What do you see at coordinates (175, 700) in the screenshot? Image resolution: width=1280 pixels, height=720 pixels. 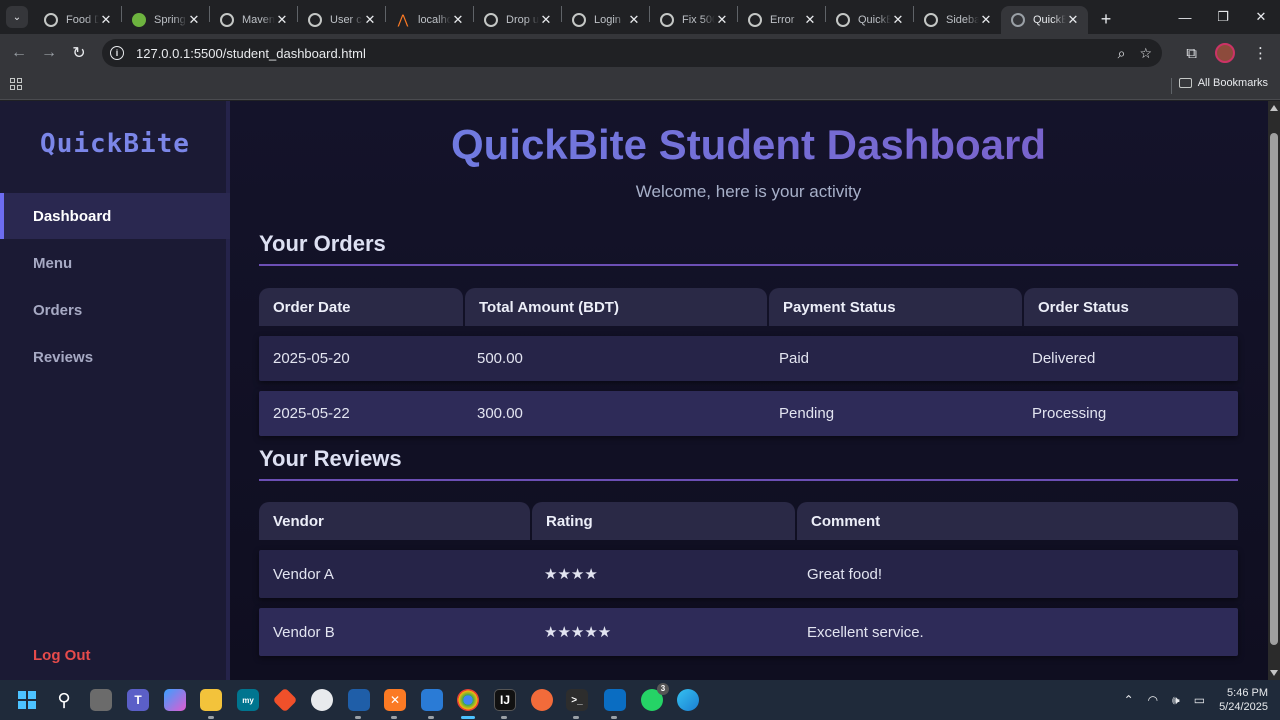 I see `copilot-icon` at bounding box center [175, 700].